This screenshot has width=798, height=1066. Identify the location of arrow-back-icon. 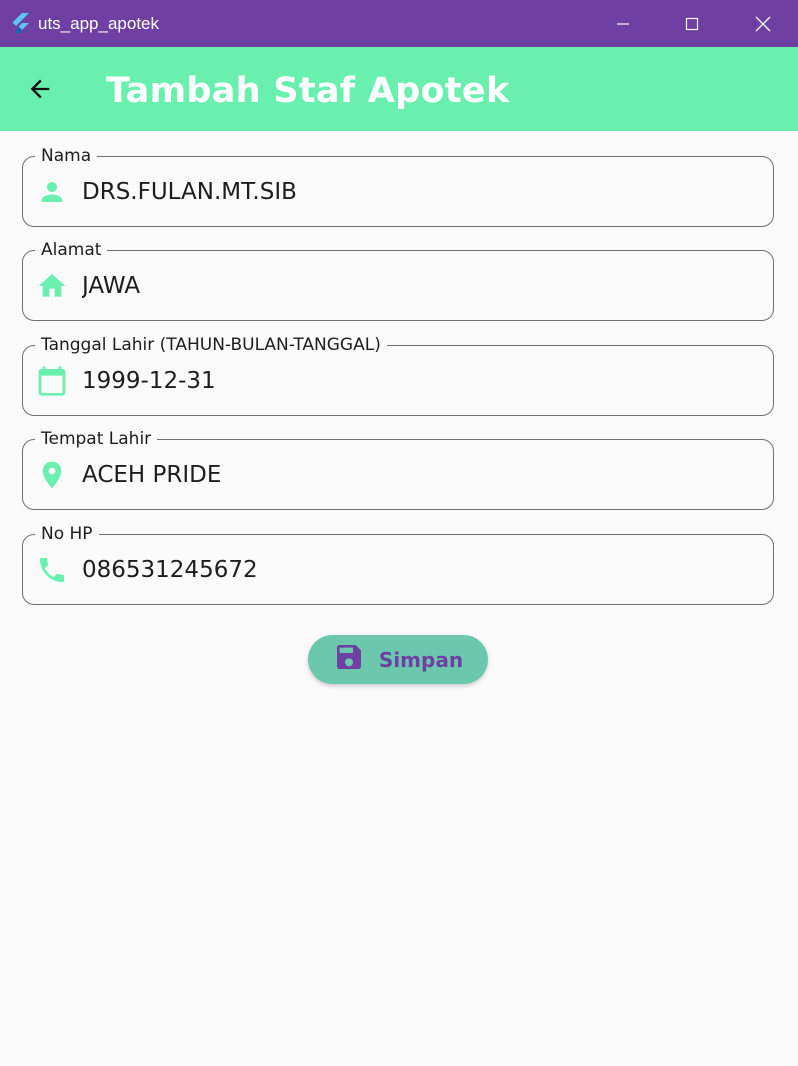
(40, 89).